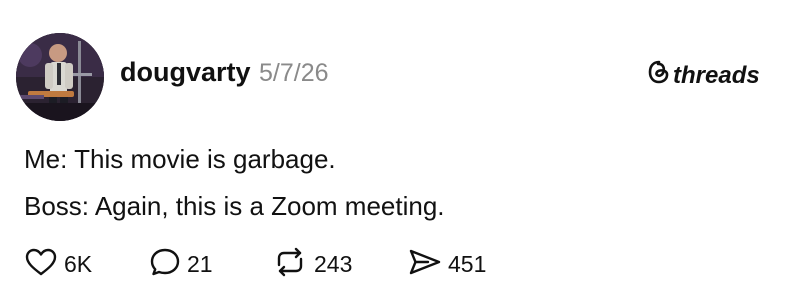 This screenshot has width=800, height=291. I want to click on reply-count: 21, so click(200, 263).